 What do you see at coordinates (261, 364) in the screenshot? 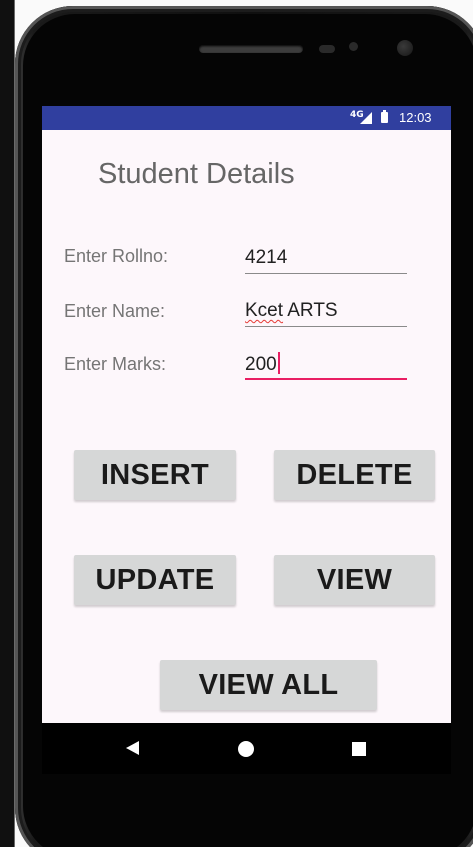
I see `marks-input-value: 200` at bounding box center [261, 364].